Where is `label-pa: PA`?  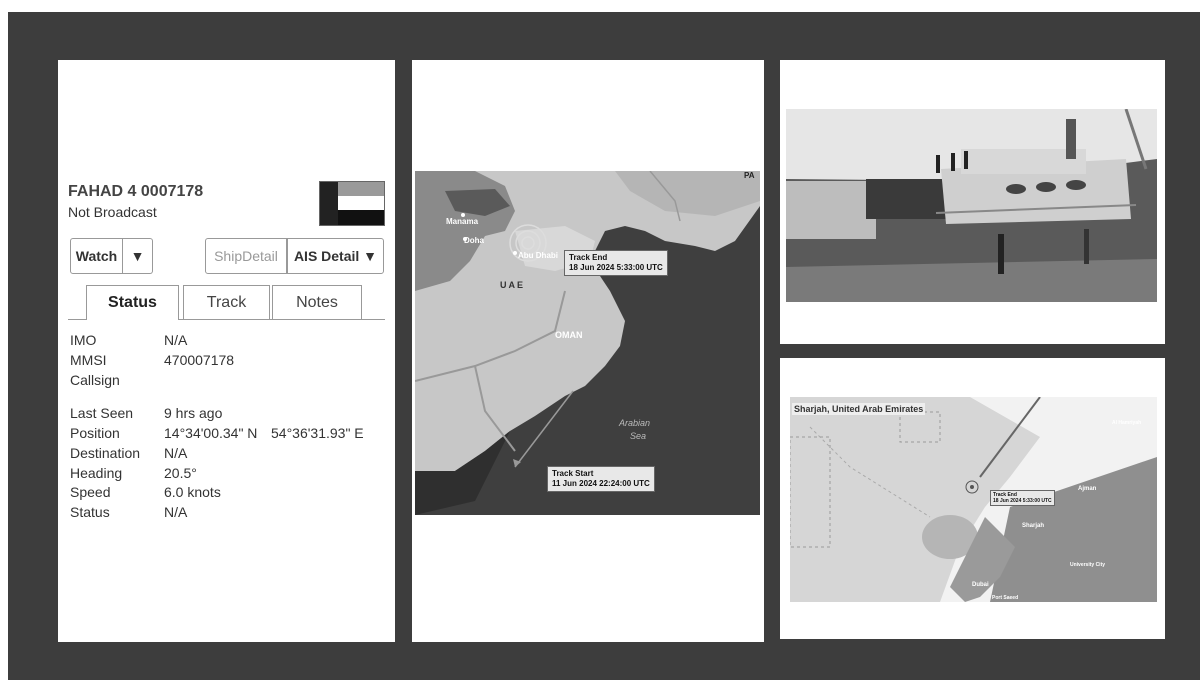 label-pa: PA is located at coordinates (749, 175).